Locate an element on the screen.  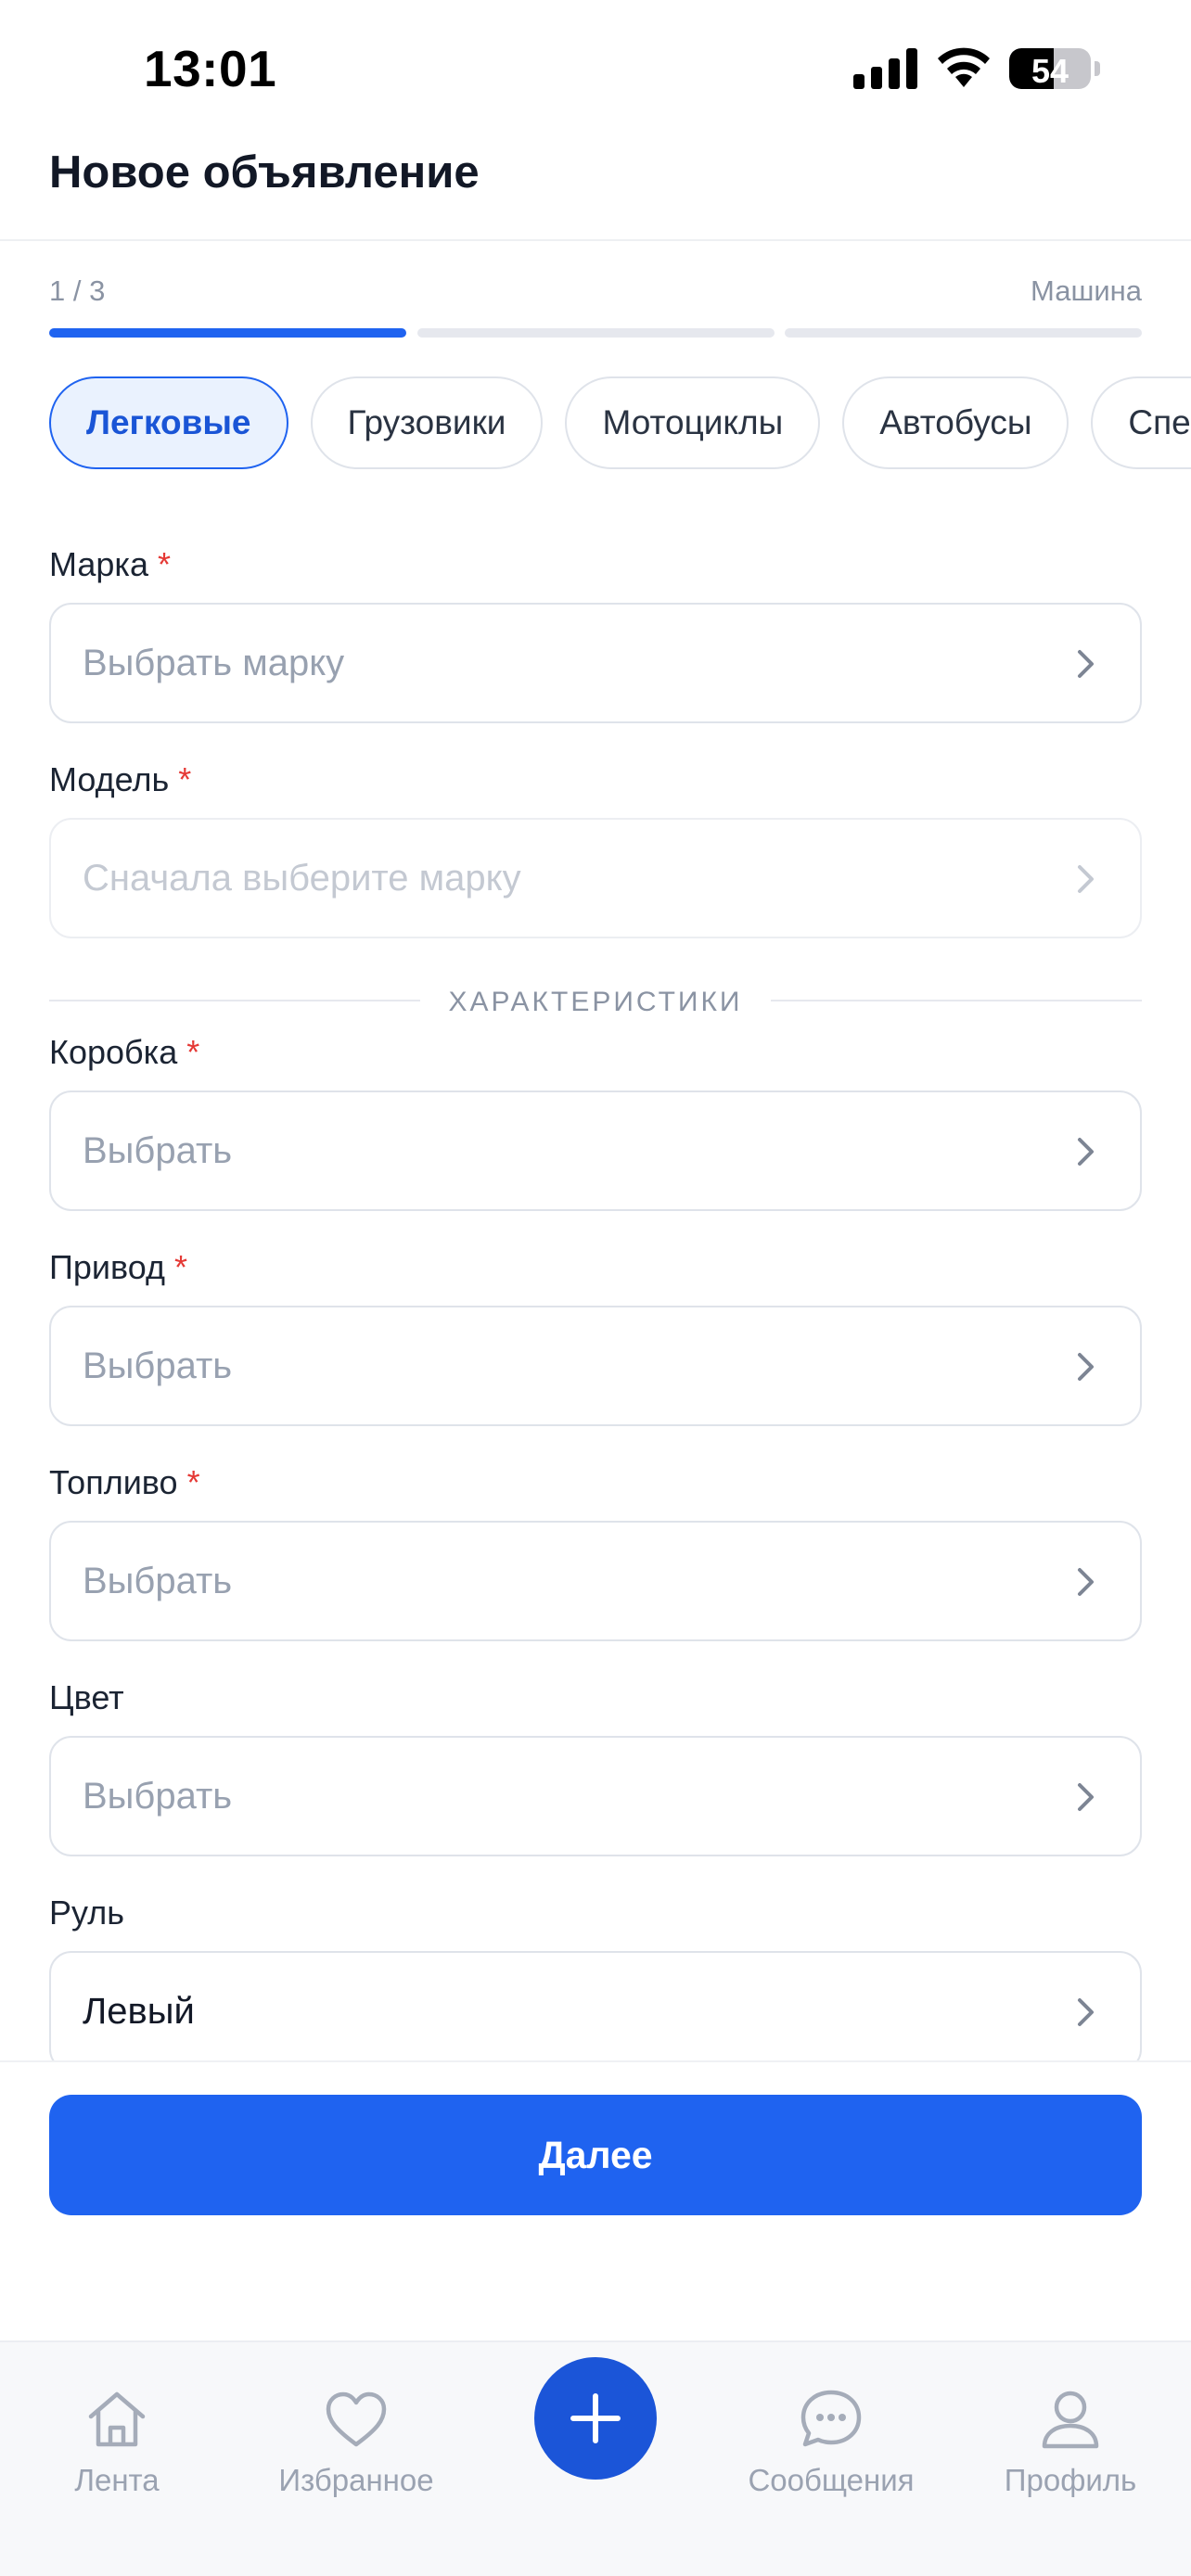
tab-feed: Лента is located at coordinates (117, 2435).